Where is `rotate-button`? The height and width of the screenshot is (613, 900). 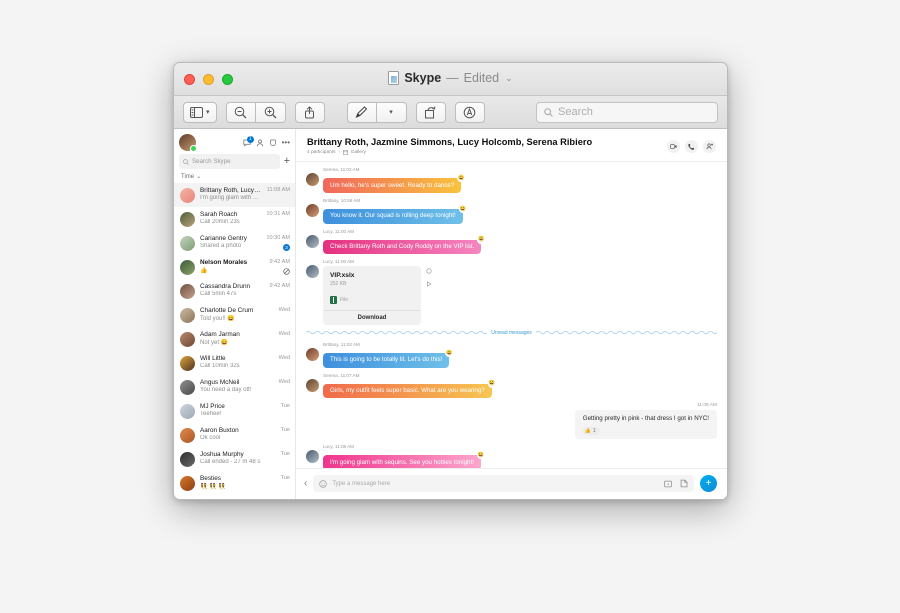 rotate-button is located at coordinates (430, 112).